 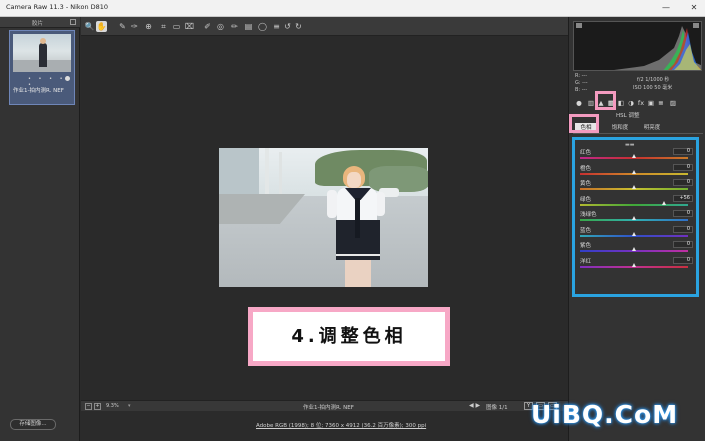 I want to click on effects-icon: fx, so click(x=641, y=103).